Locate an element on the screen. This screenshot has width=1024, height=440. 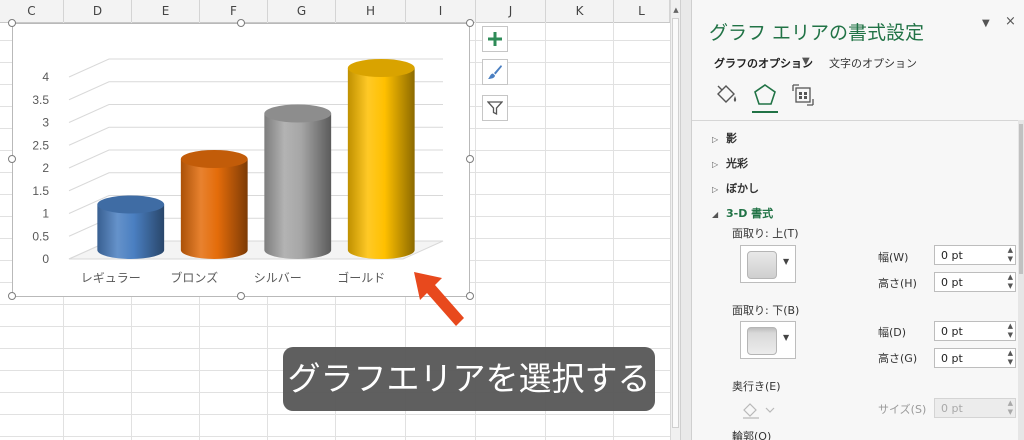
pane-options-icon: ▼ is located at coordinates (986, 23).